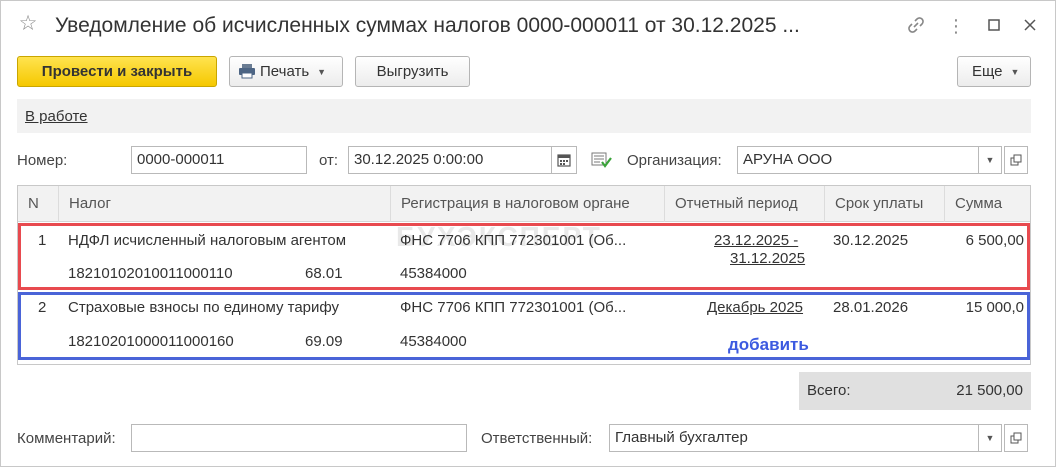 Image resolution: width=1056 pixels, height=467 pixels. Describe the element at coordinates (674, 160) in the screenshot. I see `organization-label: Организация:` at that location.